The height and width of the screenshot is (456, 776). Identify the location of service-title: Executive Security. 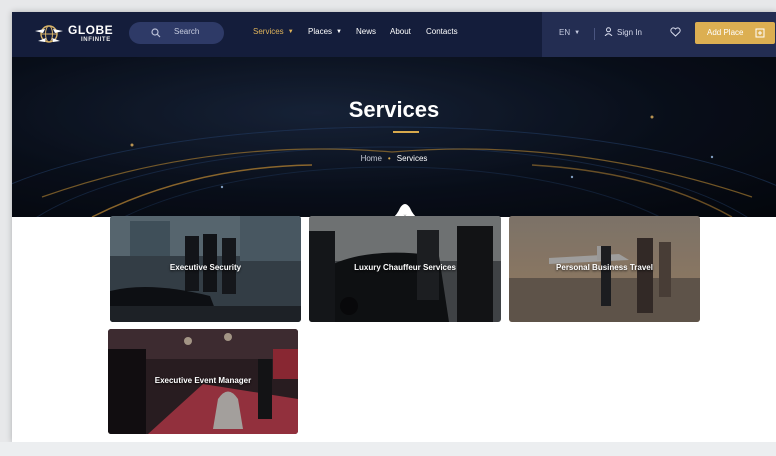
(205, 267).